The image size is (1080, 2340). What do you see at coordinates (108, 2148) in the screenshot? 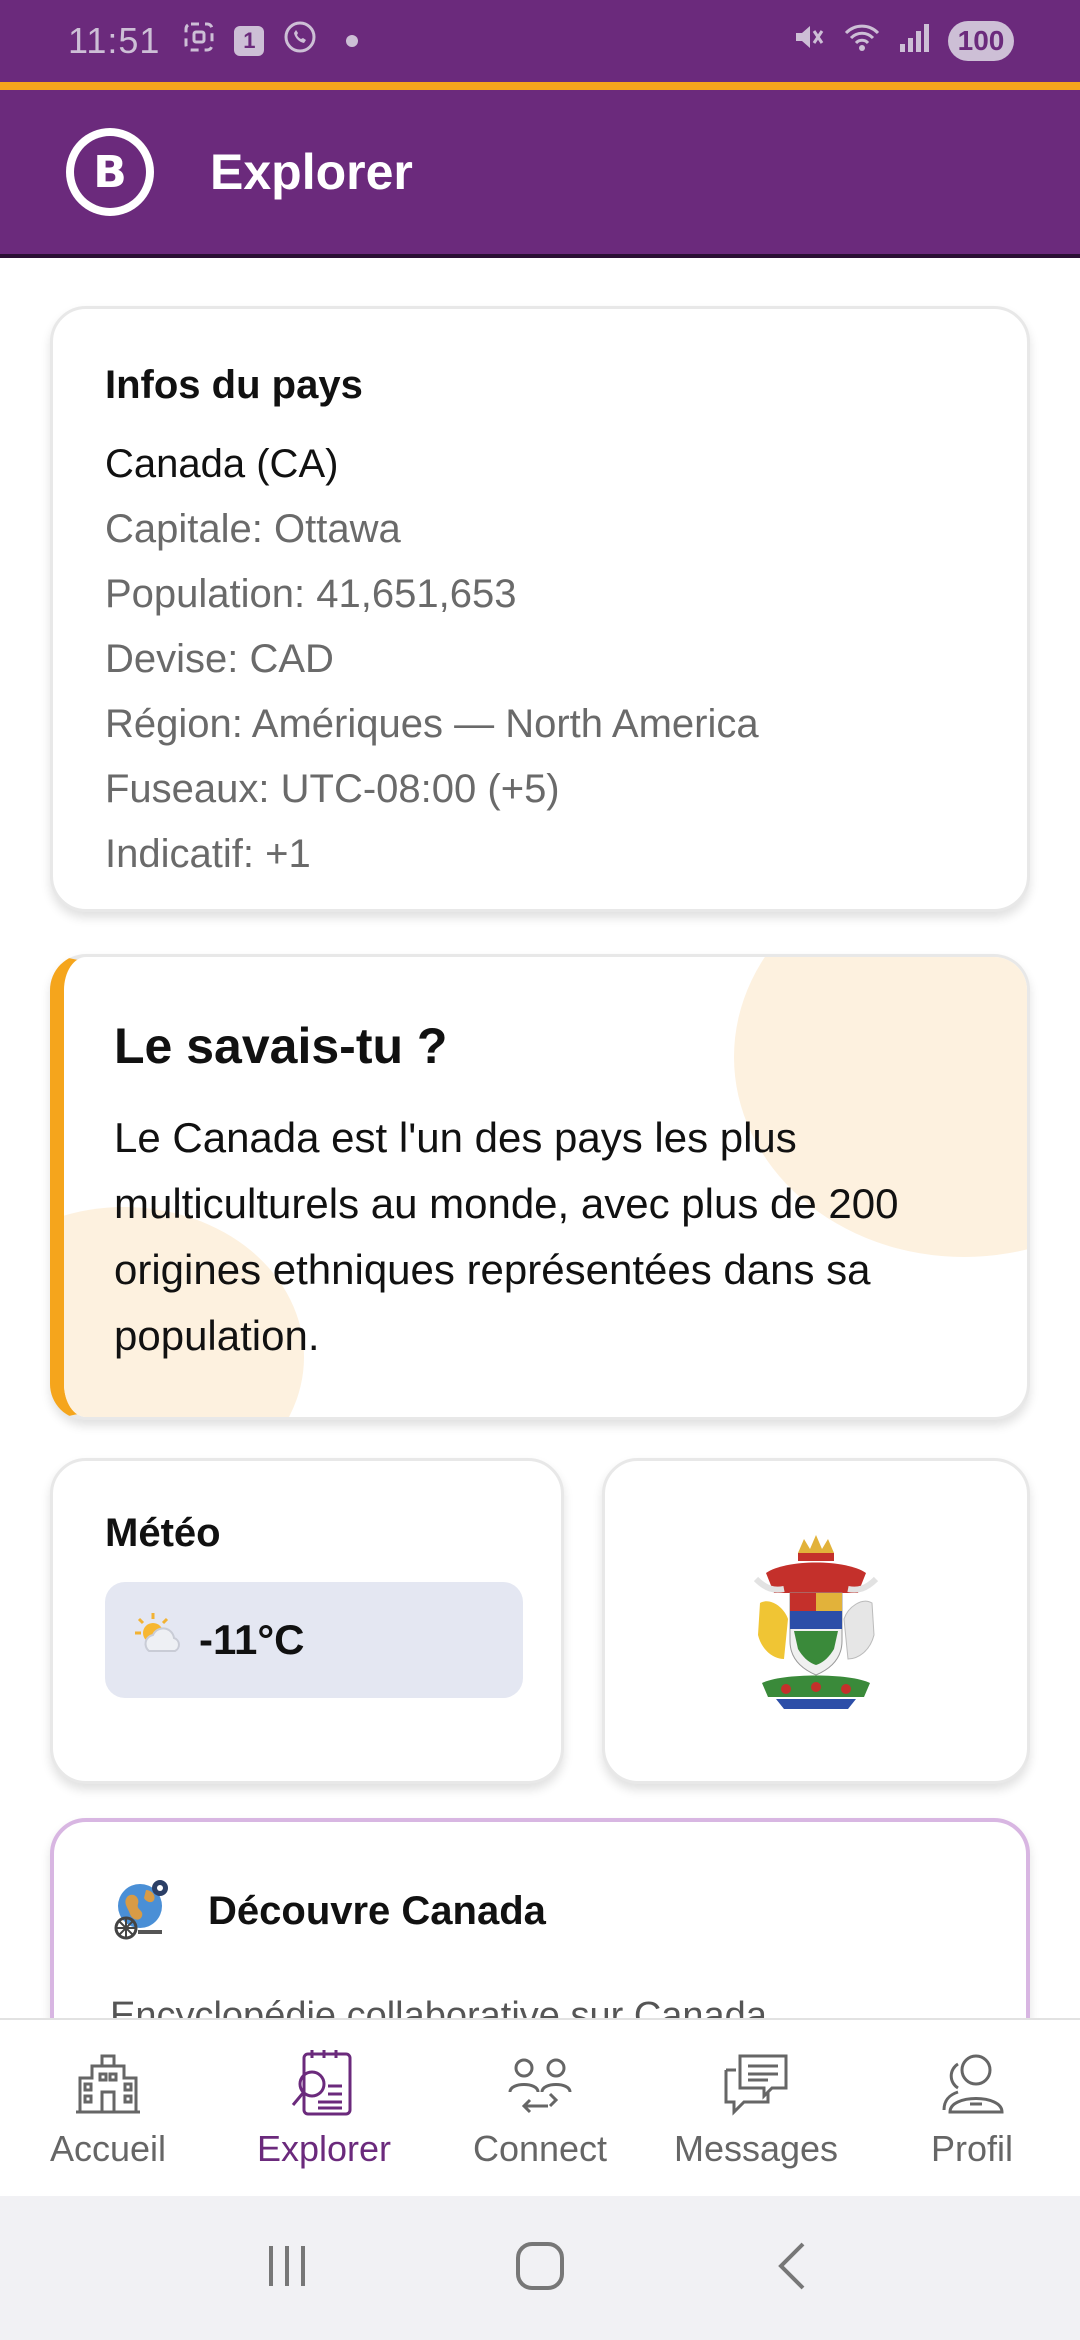
I see `nav-label-accueil: Accueil` at bounding box center [108, 2148].